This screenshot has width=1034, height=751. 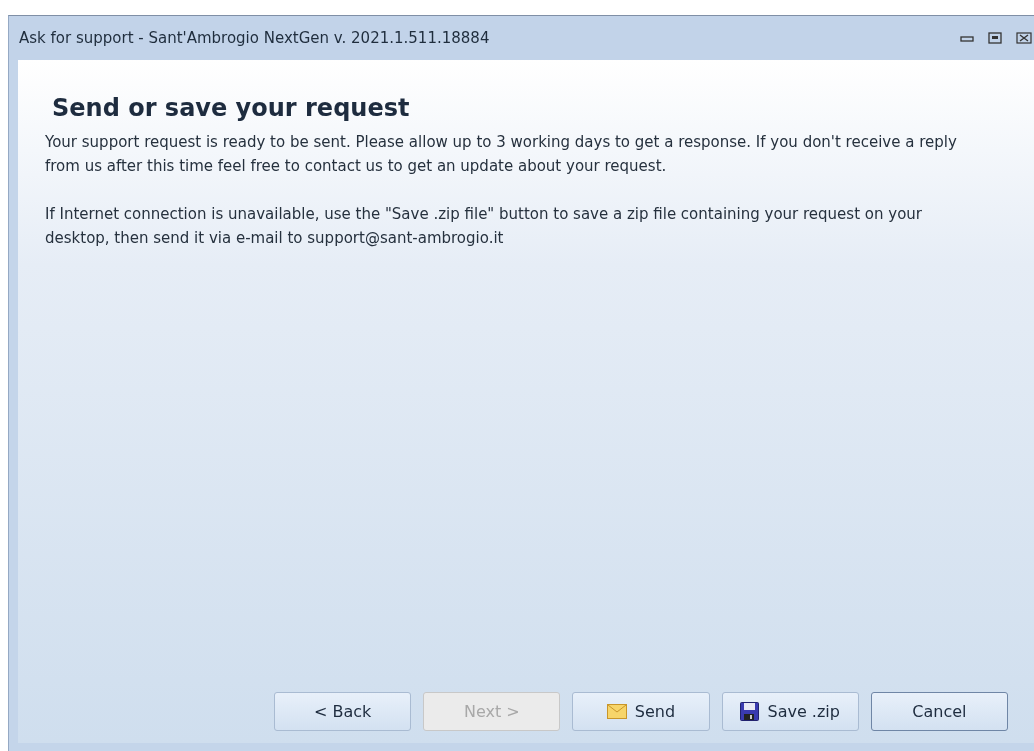 What do you see at coordinates (254, 38) in the screenshot?
I see `window-title: Ask for support - Sant'Ambrogio NextGen v. 2021.1.511.18884` at bounding box center [254, 38].